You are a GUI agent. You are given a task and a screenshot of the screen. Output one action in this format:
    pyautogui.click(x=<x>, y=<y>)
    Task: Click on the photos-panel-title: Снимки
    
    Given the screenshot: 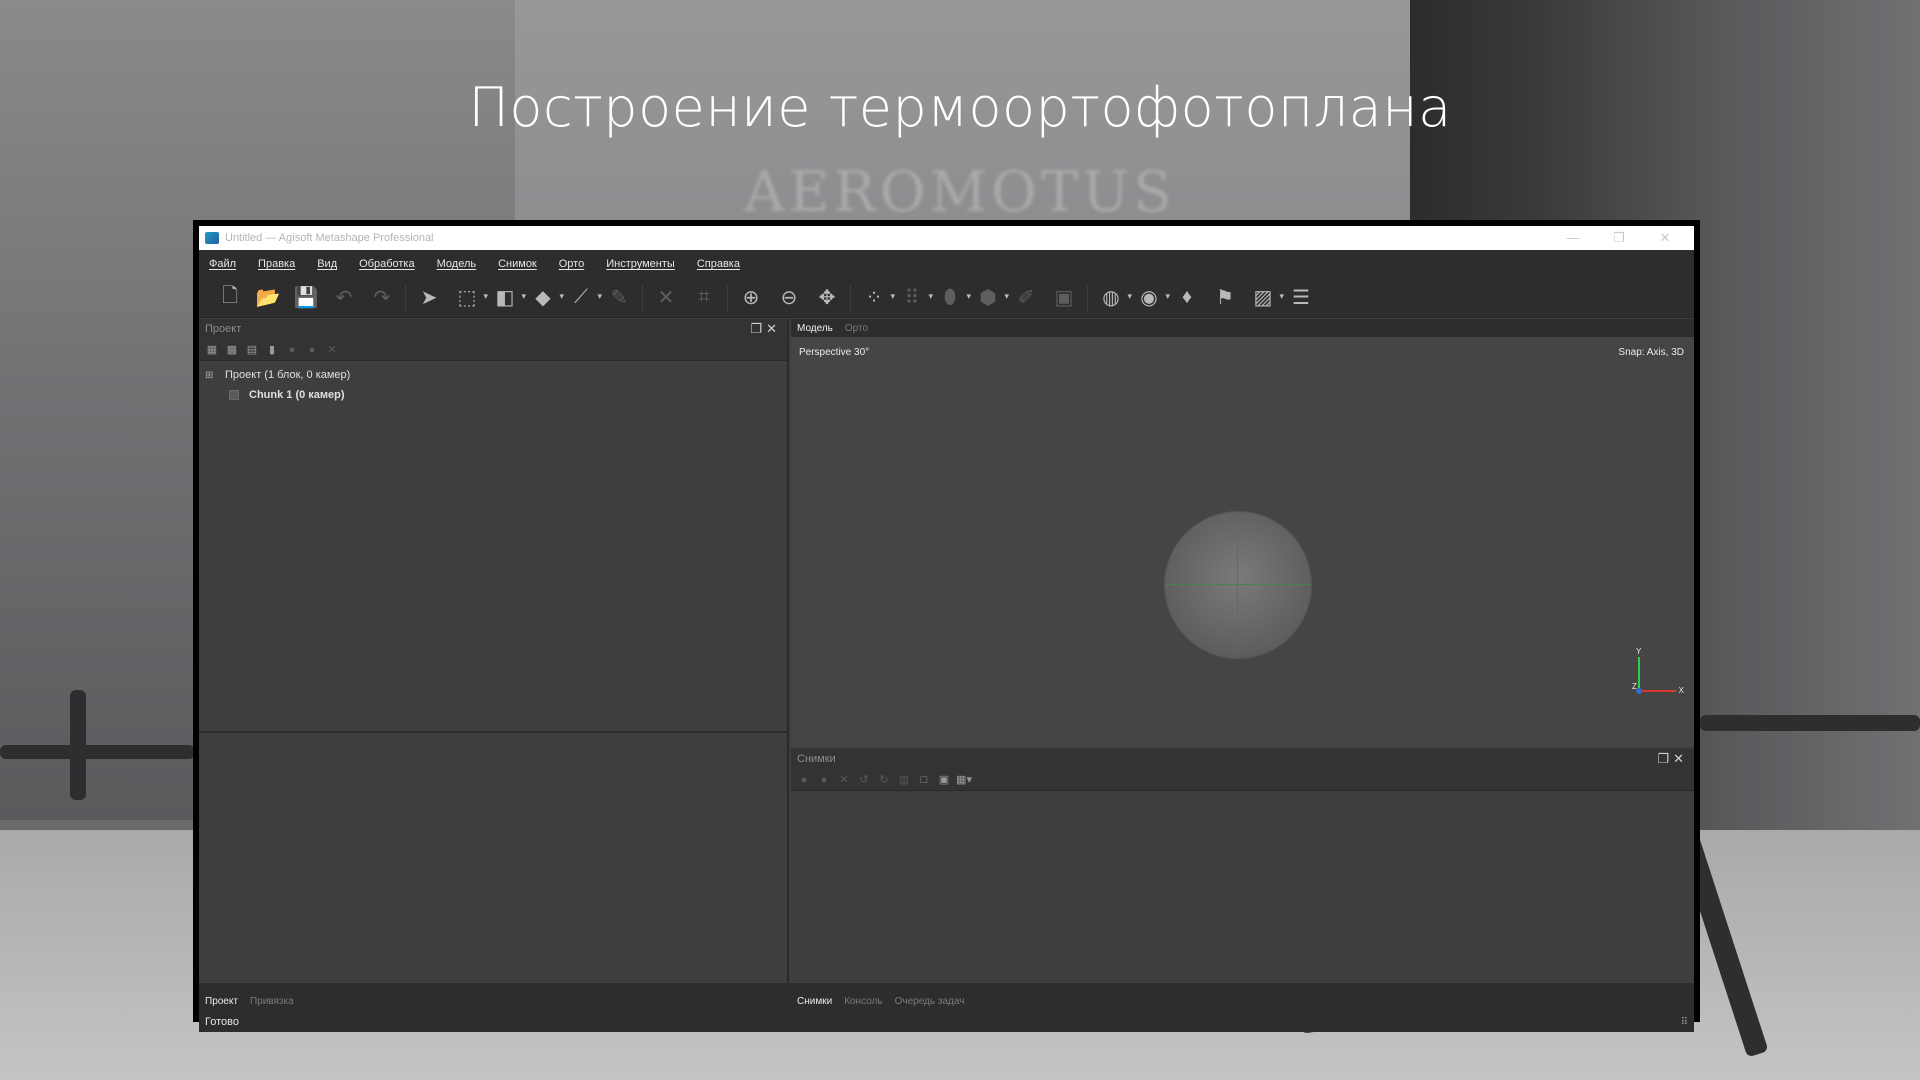 What is the action you would take?
    pyautogui.click(x=816, y=759)
    